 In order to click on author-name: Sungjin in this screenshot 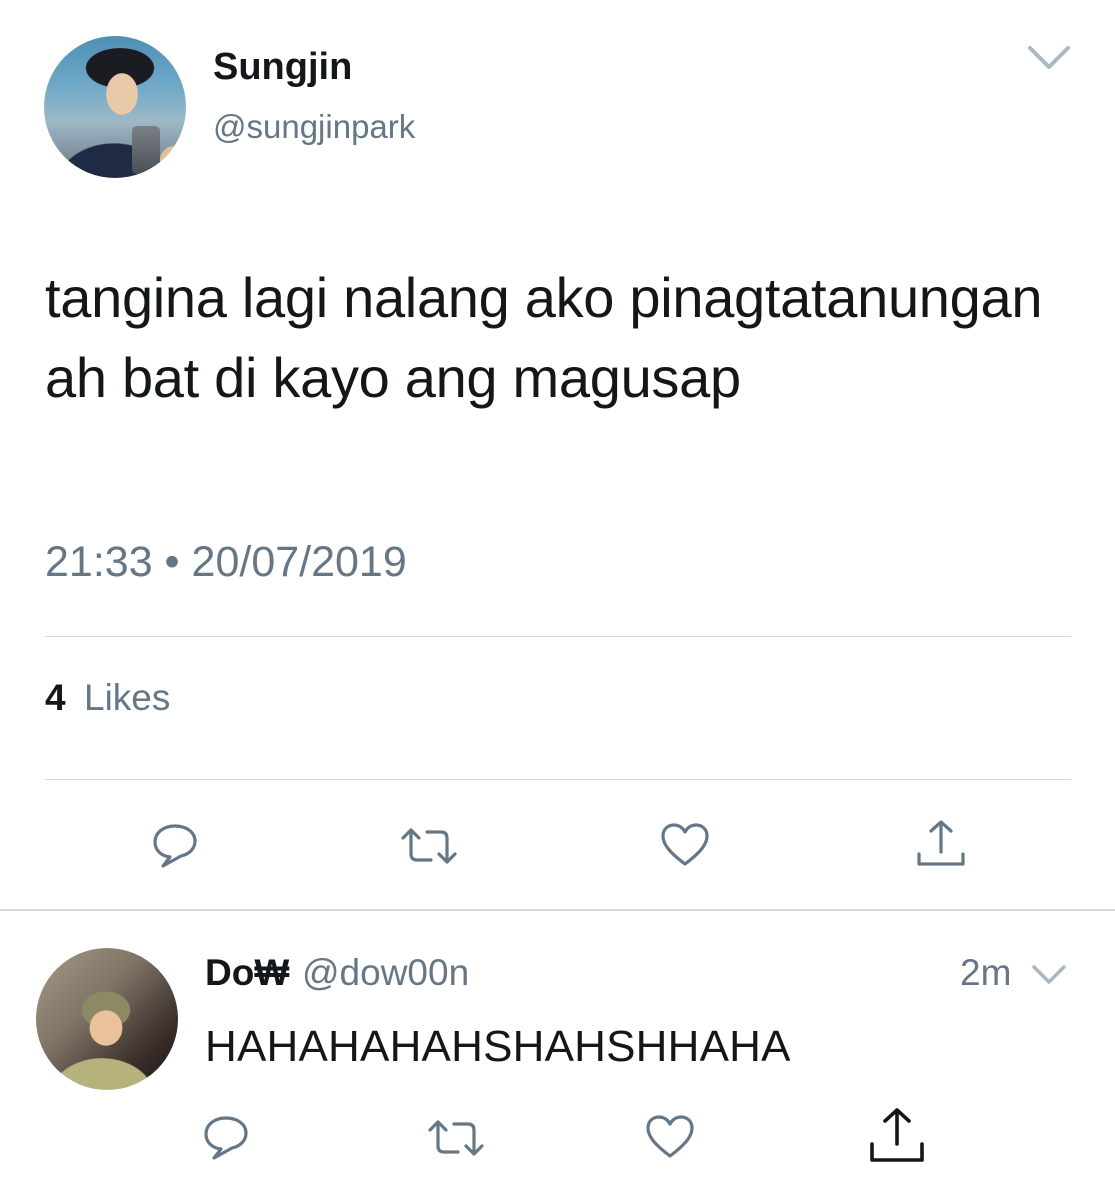, I will do `click(282, 67)`.